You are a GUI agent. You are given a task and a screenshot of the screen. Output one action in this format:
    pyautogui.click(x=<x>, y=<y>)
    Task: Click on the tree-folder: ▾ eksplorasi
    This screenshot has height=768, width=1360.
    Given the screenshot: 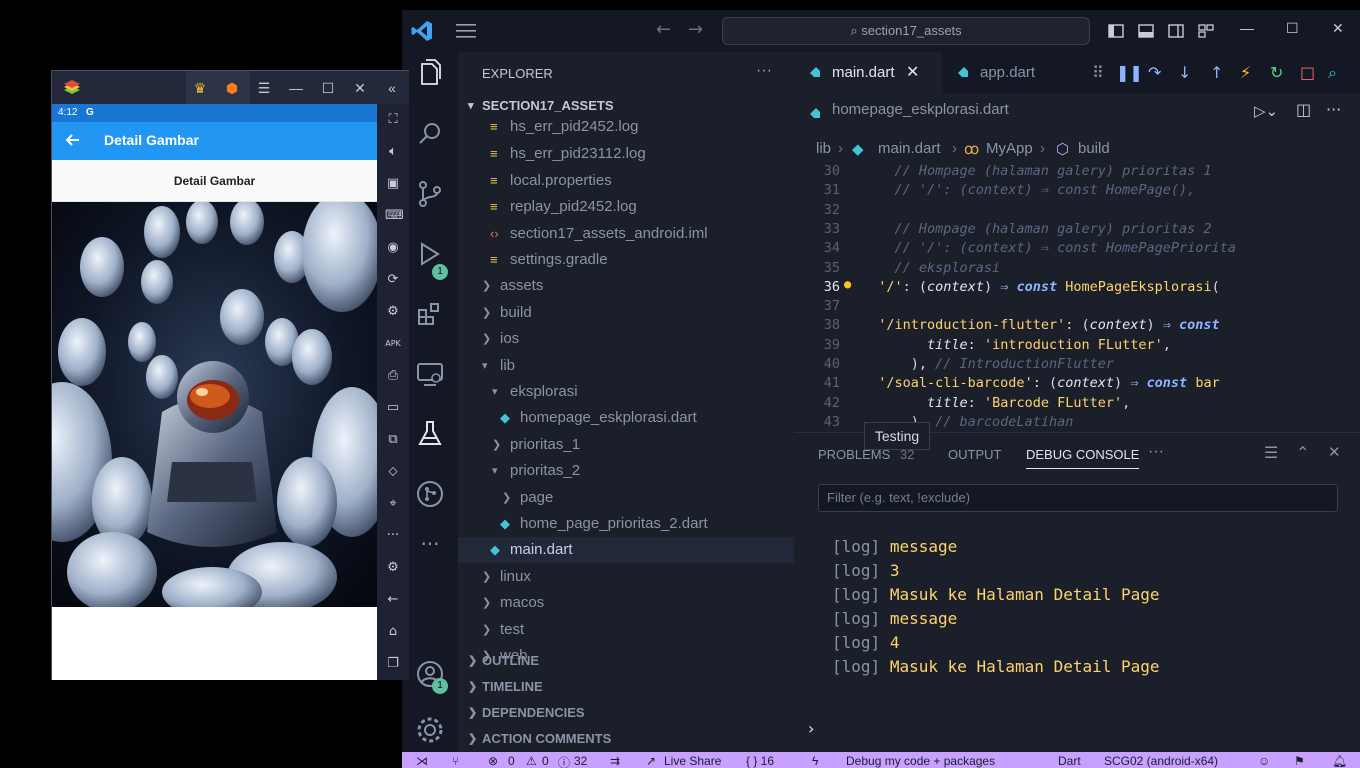 What is the action you would take?
    pyautogui.click(x=626, y=392)
    